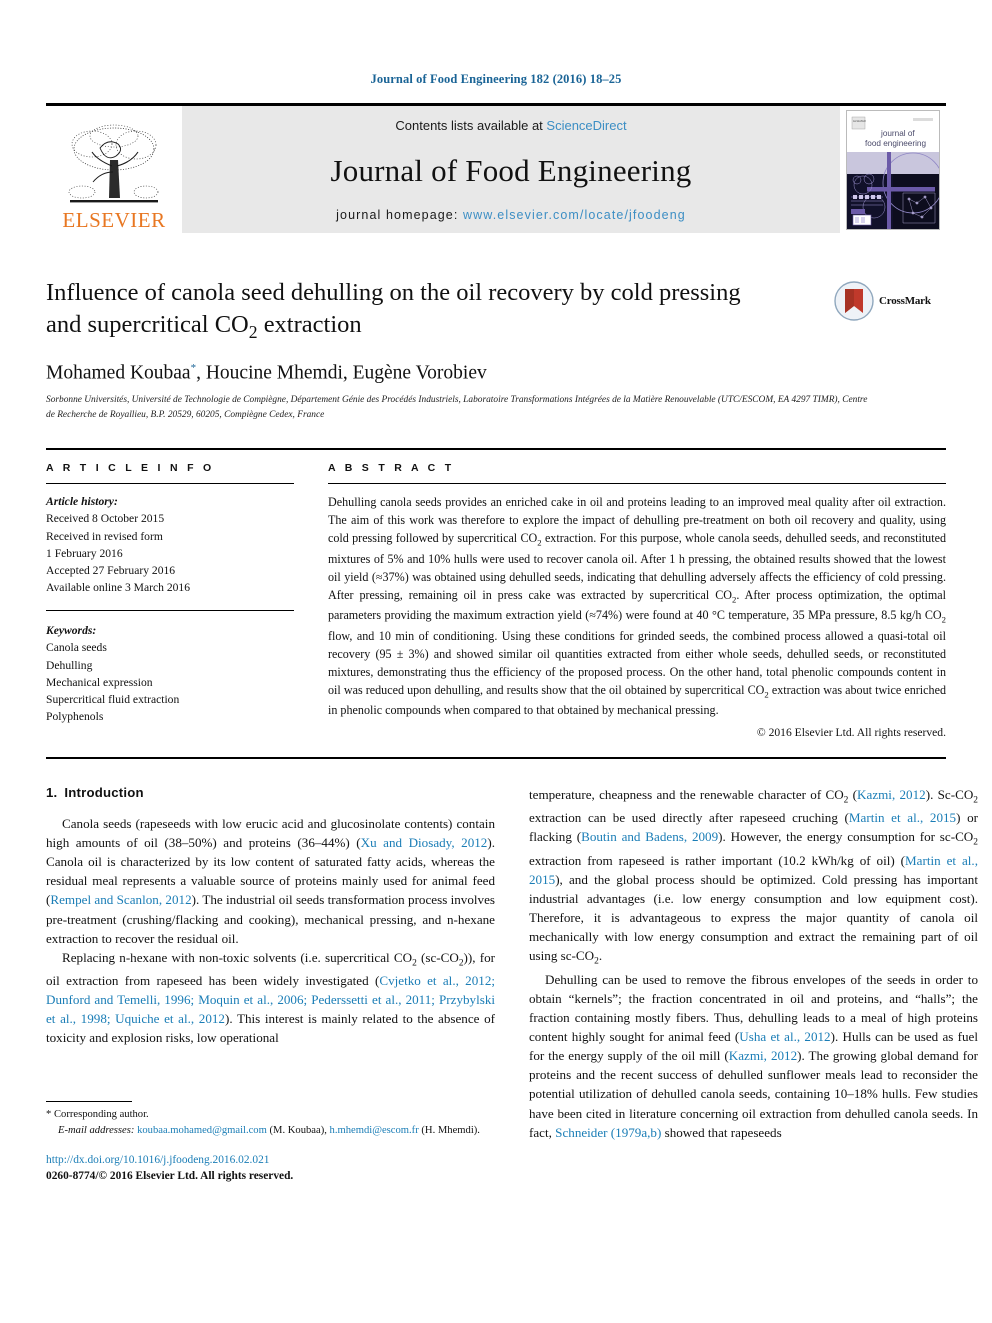 This screenshot has height=1323, width=992. I want to click on citation-link: Schneider (1979a,b), so click(608, 1132).